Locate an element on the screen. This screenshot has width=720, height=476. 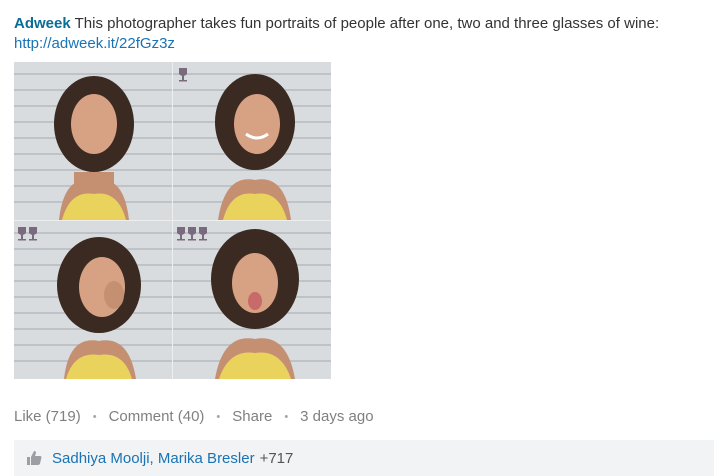
comment-button: Comment (40) is located at coordinates (157, 416).